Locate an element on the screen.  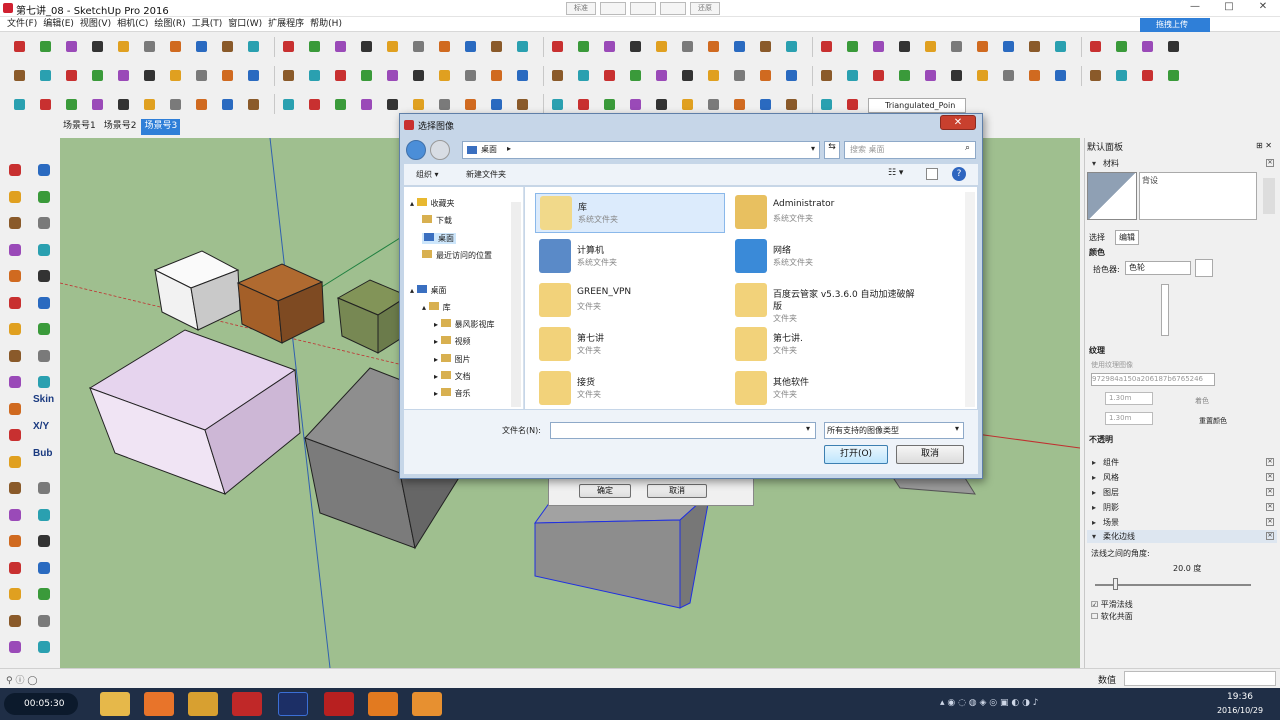
view-restore-button: 还原 is located at coordinates (705, 8).